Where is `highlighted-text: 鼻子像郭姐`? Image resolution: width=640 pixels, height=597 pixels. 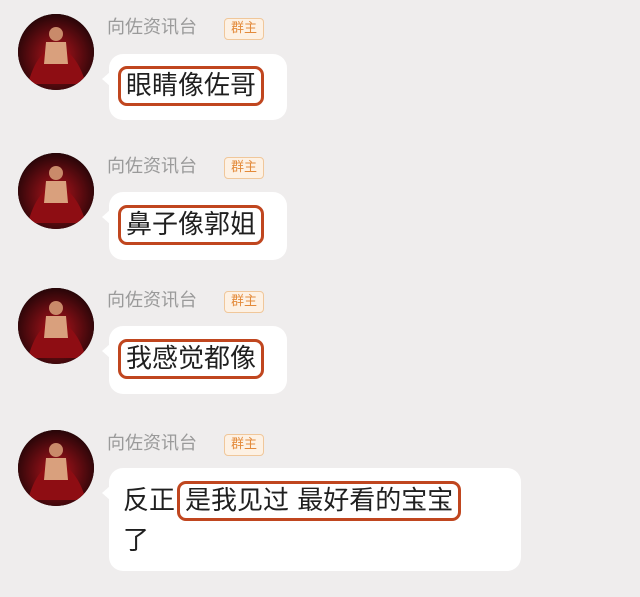 highlighted-text: 鼻子像郭姐 is located at coordinates (191, 225).